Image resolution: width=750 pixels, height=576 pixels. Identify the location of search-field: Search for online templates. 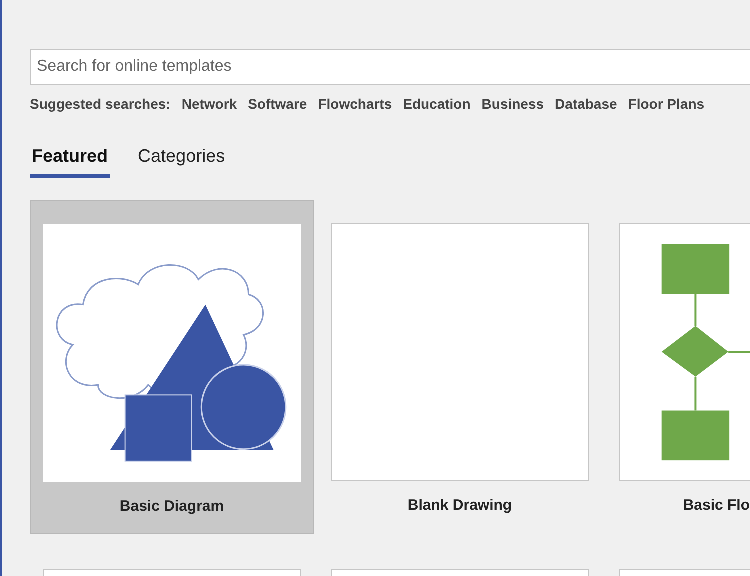
(390, 67).